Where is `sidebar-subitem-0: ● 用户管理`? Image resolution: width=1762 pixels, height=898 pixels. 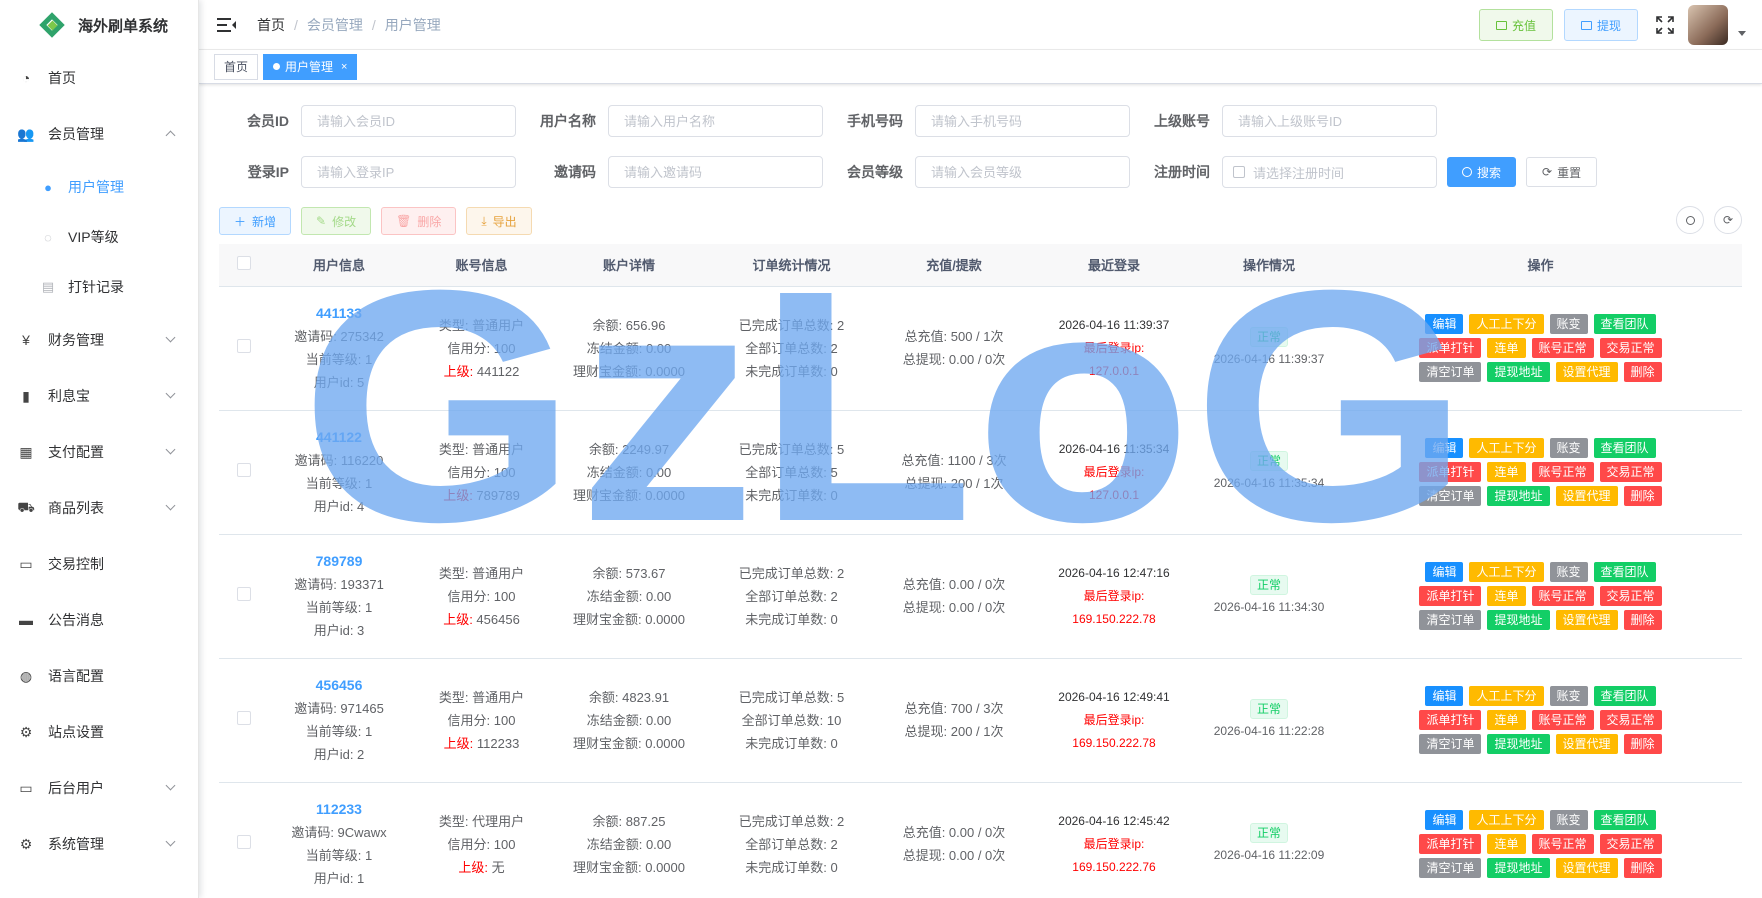
sidebar-subitem-0: ● 用户管理 is located at coordinates (99, 187).